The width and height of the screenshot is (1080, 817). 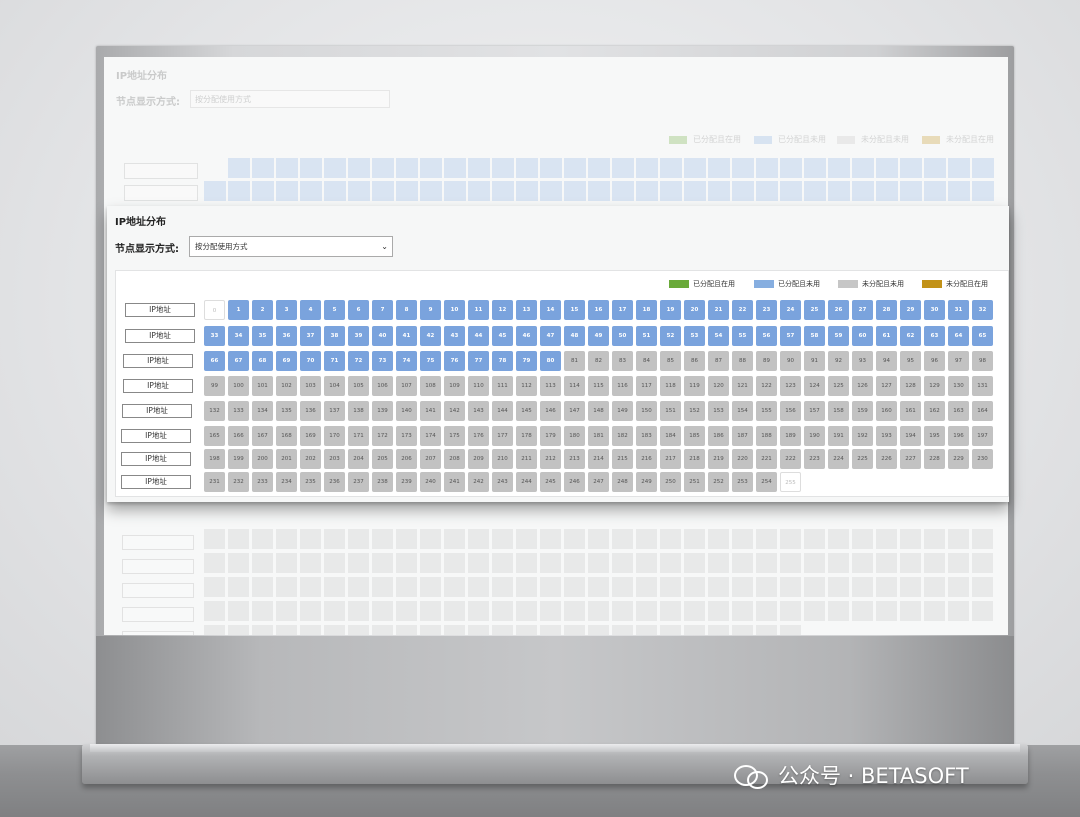 What do you see at coordinates (646, 436) in the screenshot?
I see `ip-cell: 183` at bounding box center [646, 436].